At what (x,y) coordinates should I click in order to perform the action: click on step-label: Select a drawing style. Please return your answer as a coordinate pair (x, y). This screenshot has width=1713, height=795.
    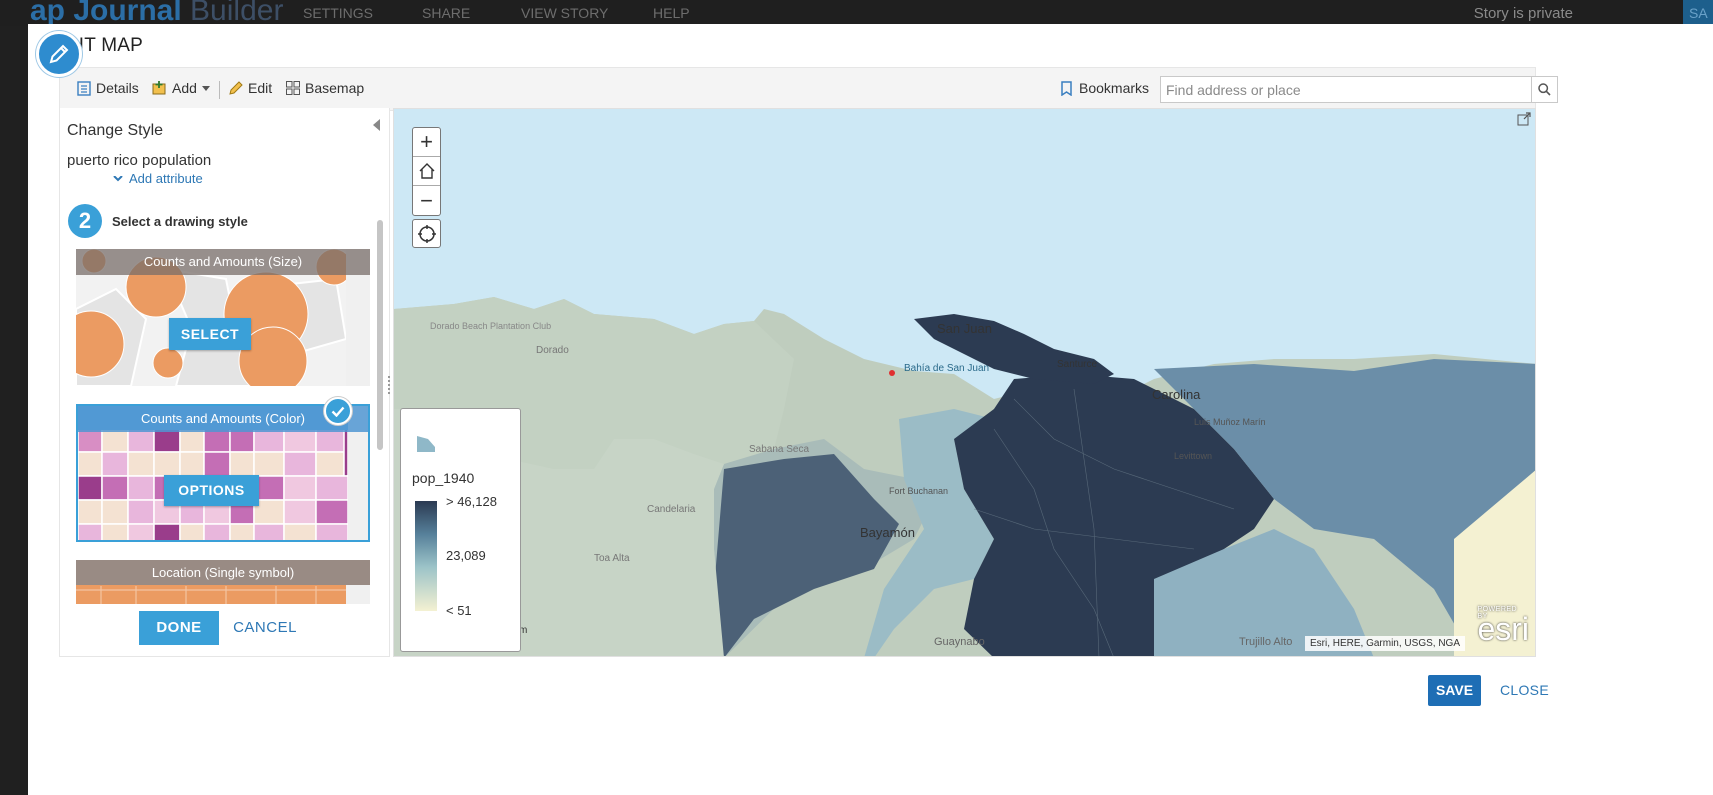
    Looking at the image, I should click on (180, 221).